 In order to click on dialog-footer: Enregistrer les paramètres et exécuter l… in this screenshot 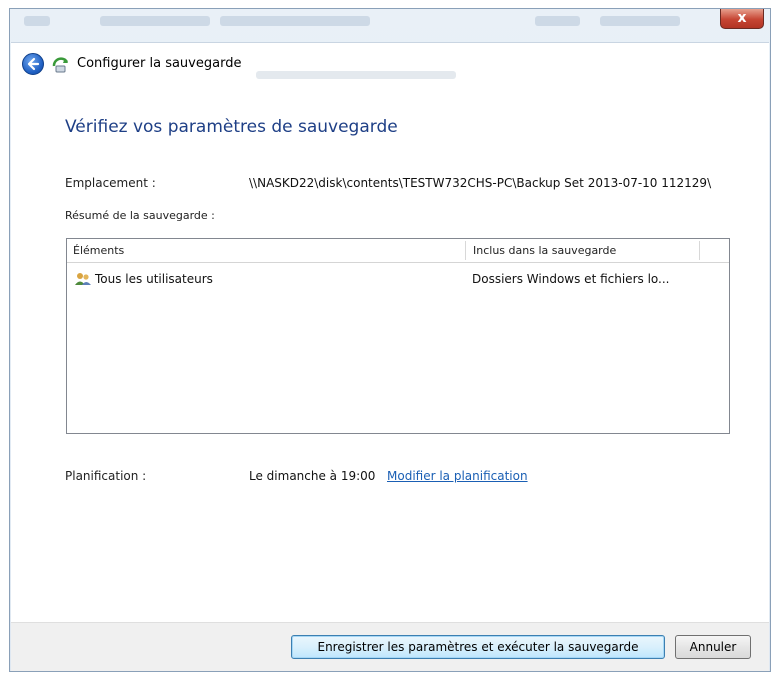, I will do `click(390, 646)`.